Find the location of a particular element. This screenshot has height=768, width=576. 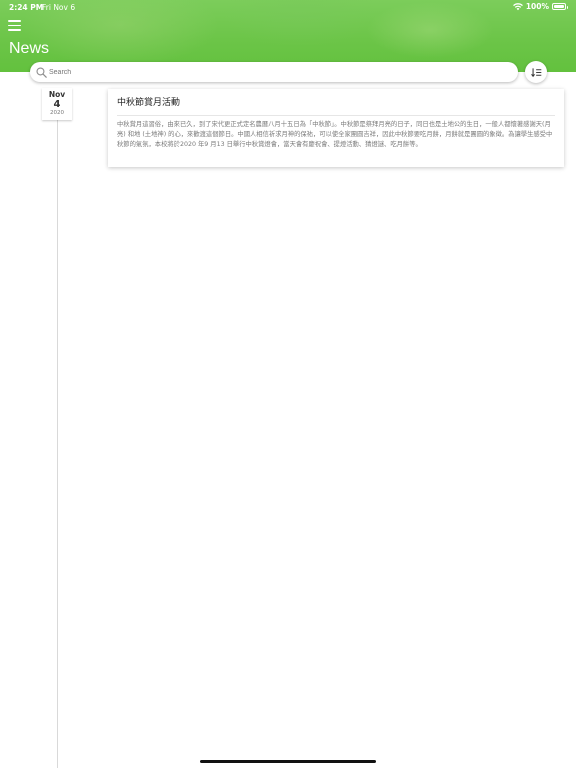

status-bar: 2:24 PM Fri Nov 6 100% is located at coordinates (288, 7).